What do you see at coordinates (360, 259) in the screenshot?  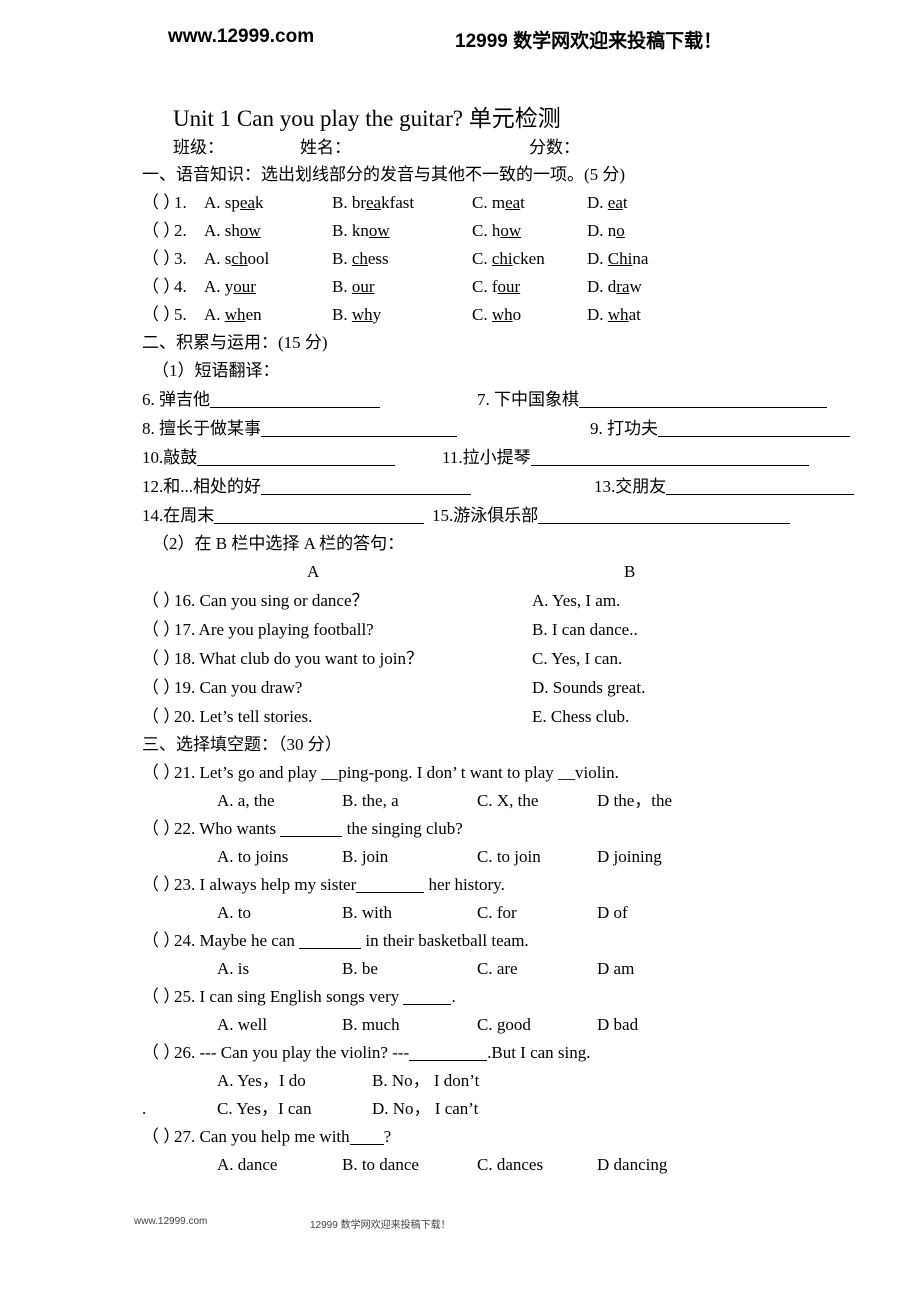 I see `phonetics-option-b: B. chess` at bounding box center [360, 259].